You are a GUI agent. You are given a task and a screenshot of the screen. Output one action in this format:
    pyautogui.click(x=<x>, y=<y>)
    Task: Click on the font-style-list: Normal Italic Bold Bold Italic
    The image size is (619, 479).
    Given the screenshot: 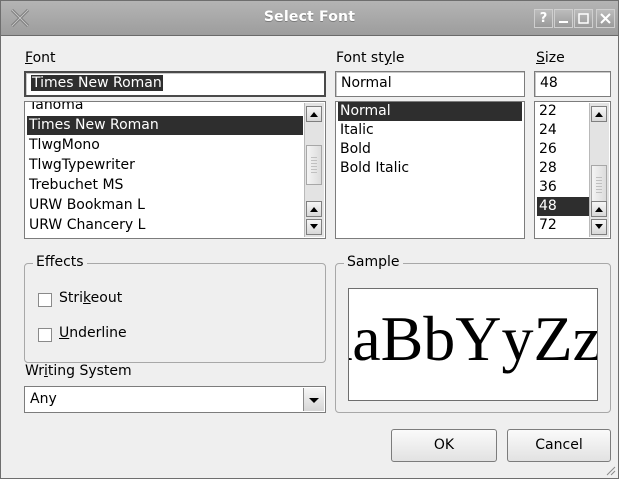 What is the action you would take?
    pyautogui.click(x=430, y=170)
    